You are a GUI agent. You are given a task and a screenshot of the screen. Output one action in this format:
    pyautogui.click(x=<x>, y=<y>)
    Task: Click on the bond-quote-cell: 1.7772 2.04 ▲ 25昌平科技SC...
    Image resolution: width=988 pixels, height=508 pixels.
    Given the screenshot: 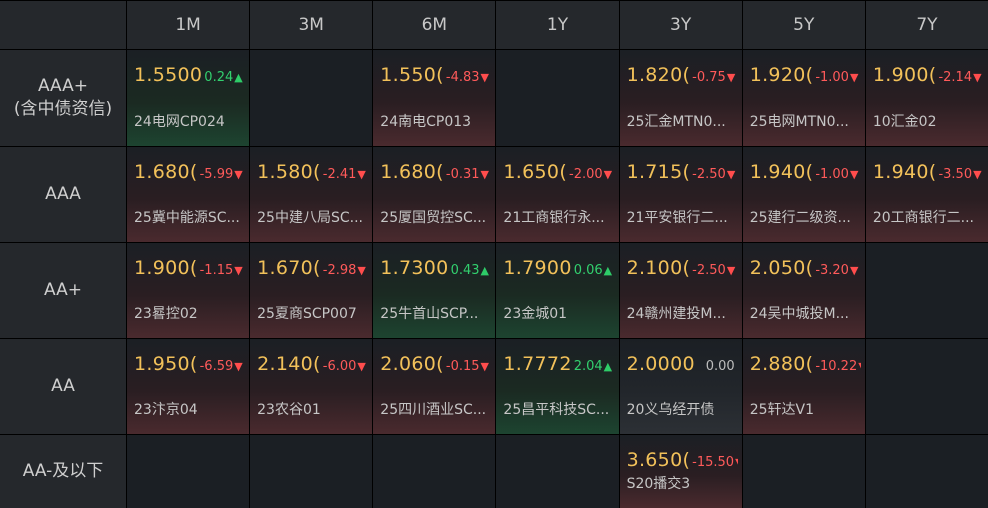 What is the action you would take?
    pyautogui.click(x=557, y=386)
    